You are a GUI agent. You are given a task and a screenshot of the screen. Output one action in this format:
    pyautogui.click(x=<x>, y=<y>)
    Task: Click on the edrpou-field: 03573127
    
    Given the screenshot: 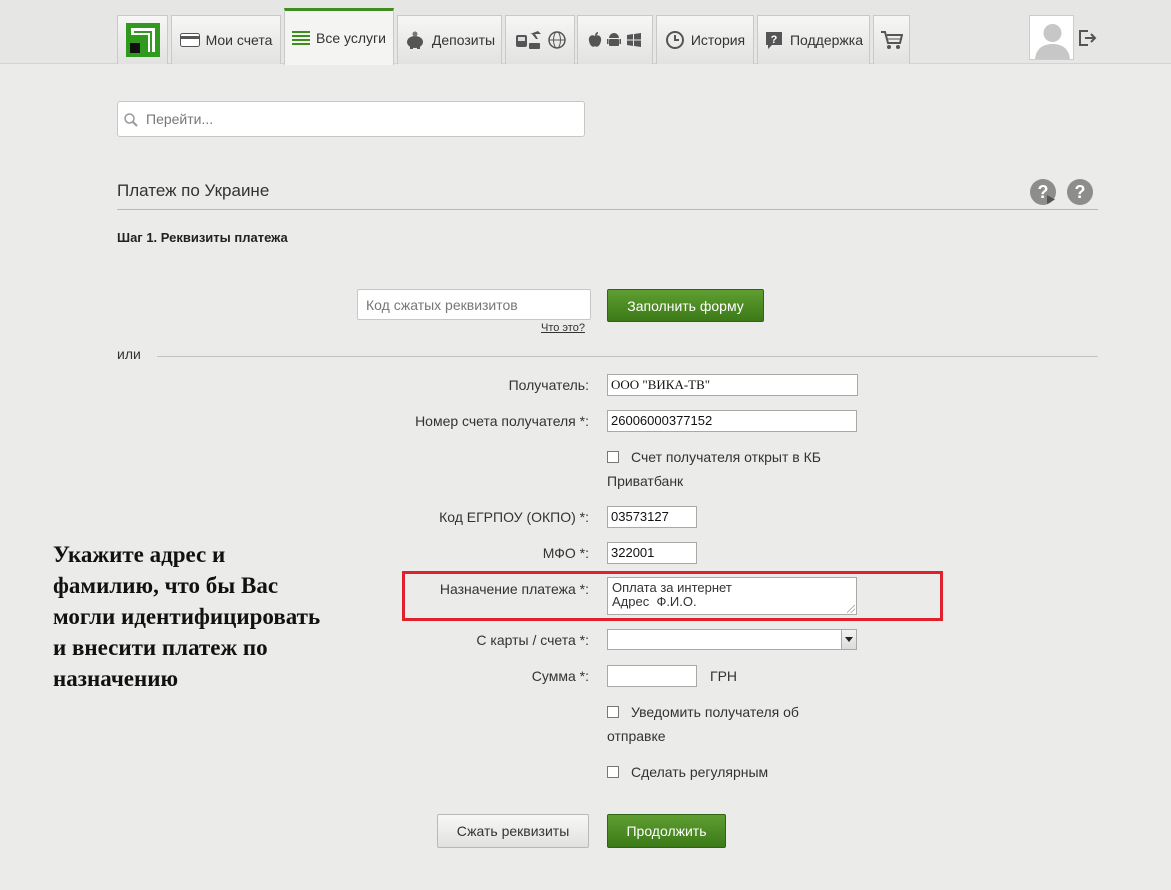 What is the action you would take?
    pyautogui.click(x=652, y=517)
    